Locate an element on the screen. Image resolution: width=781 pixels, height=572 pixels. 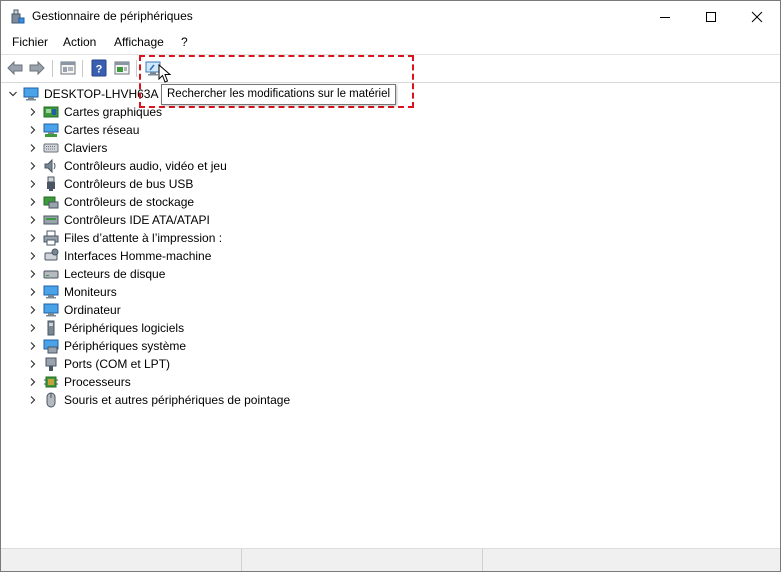
menu-help: ? is located at coordinates (184, 42).